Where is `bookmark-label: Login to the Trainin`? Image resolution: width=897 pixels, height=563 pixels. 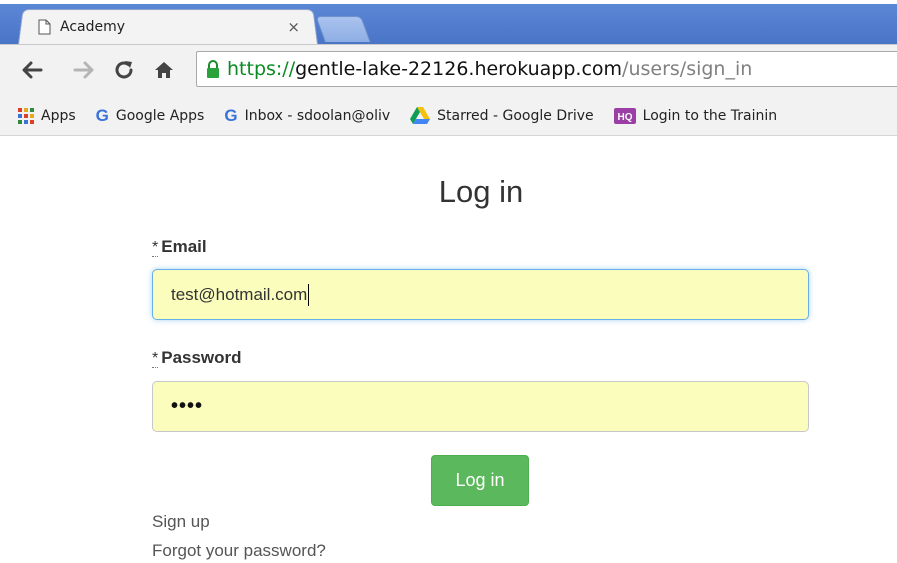 bookmark-label: Login to the Trainin is located at coordinates (710, 115).